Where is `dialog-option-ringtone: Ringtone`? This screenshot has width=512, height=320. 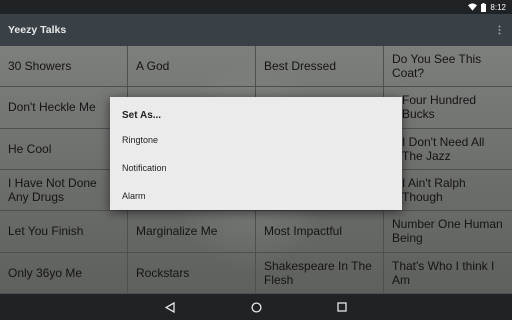
dialog-option-ringtone: Ringtone is located at coordinates (256, 140).